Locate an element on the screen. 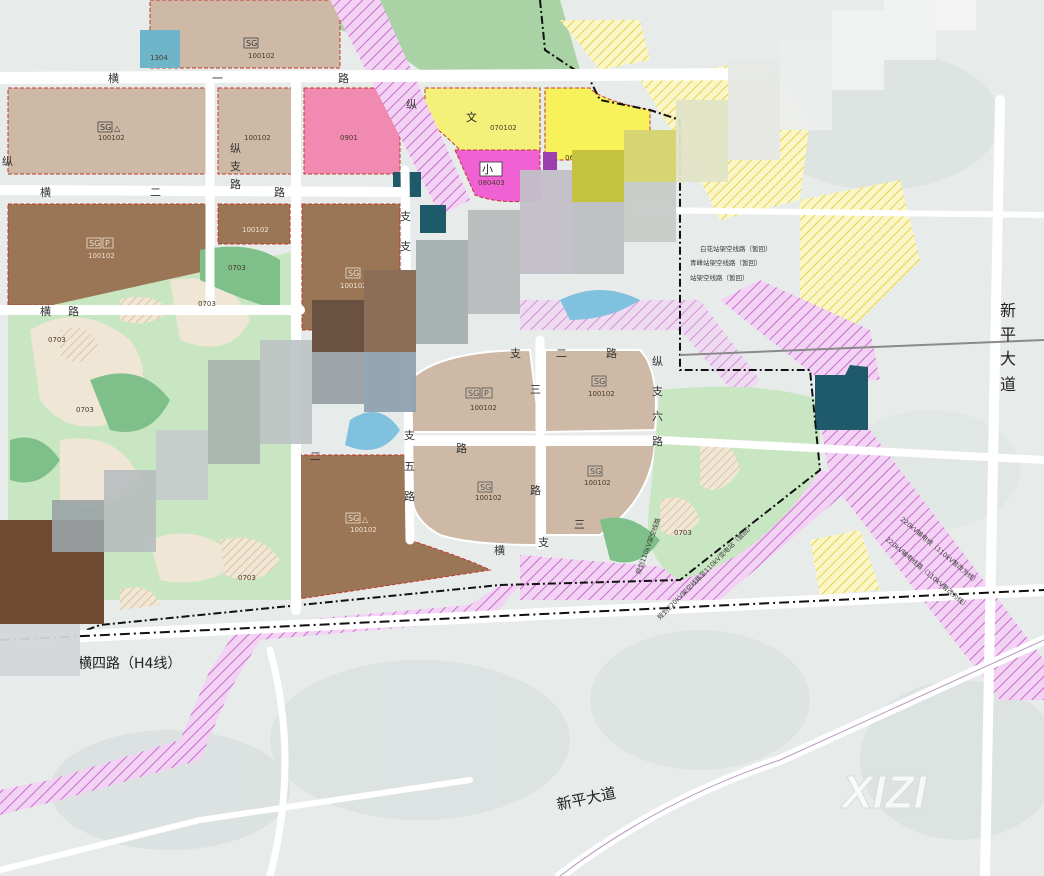 This screenshot has width=1044, height=876. svg-text: 六 is located at coordinates (657, 416).